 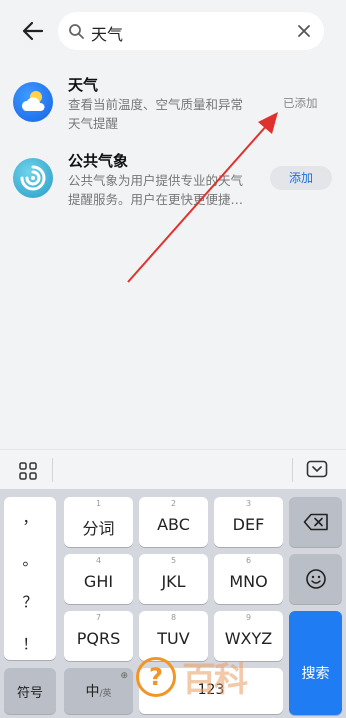 What do you see at coordinates (301, 178) in the screenshot?
I see `add-button: 添加` at bounding box center [301, 178].